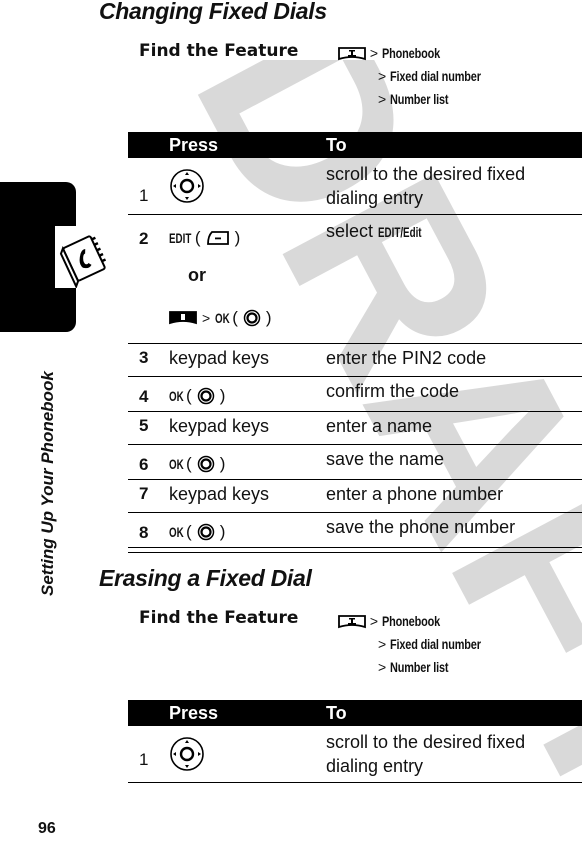 The height and width of the screenshot is (860, 582). I want to click on phonebook-icon, so click(86, 258).